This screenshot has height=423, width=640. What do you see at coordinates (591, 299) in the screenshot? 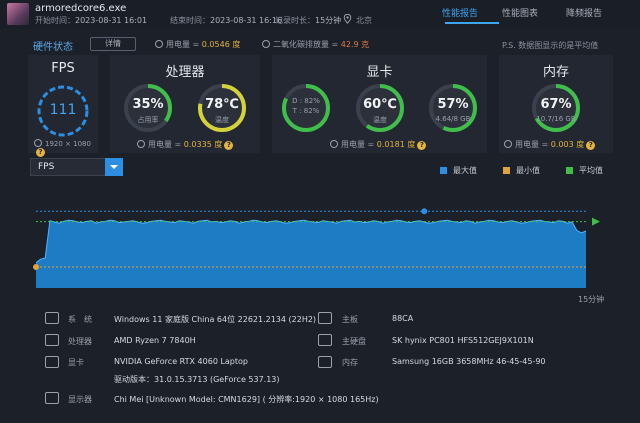
I see `chart-duration-label: 15分钟` at bounding box center [591, 299].